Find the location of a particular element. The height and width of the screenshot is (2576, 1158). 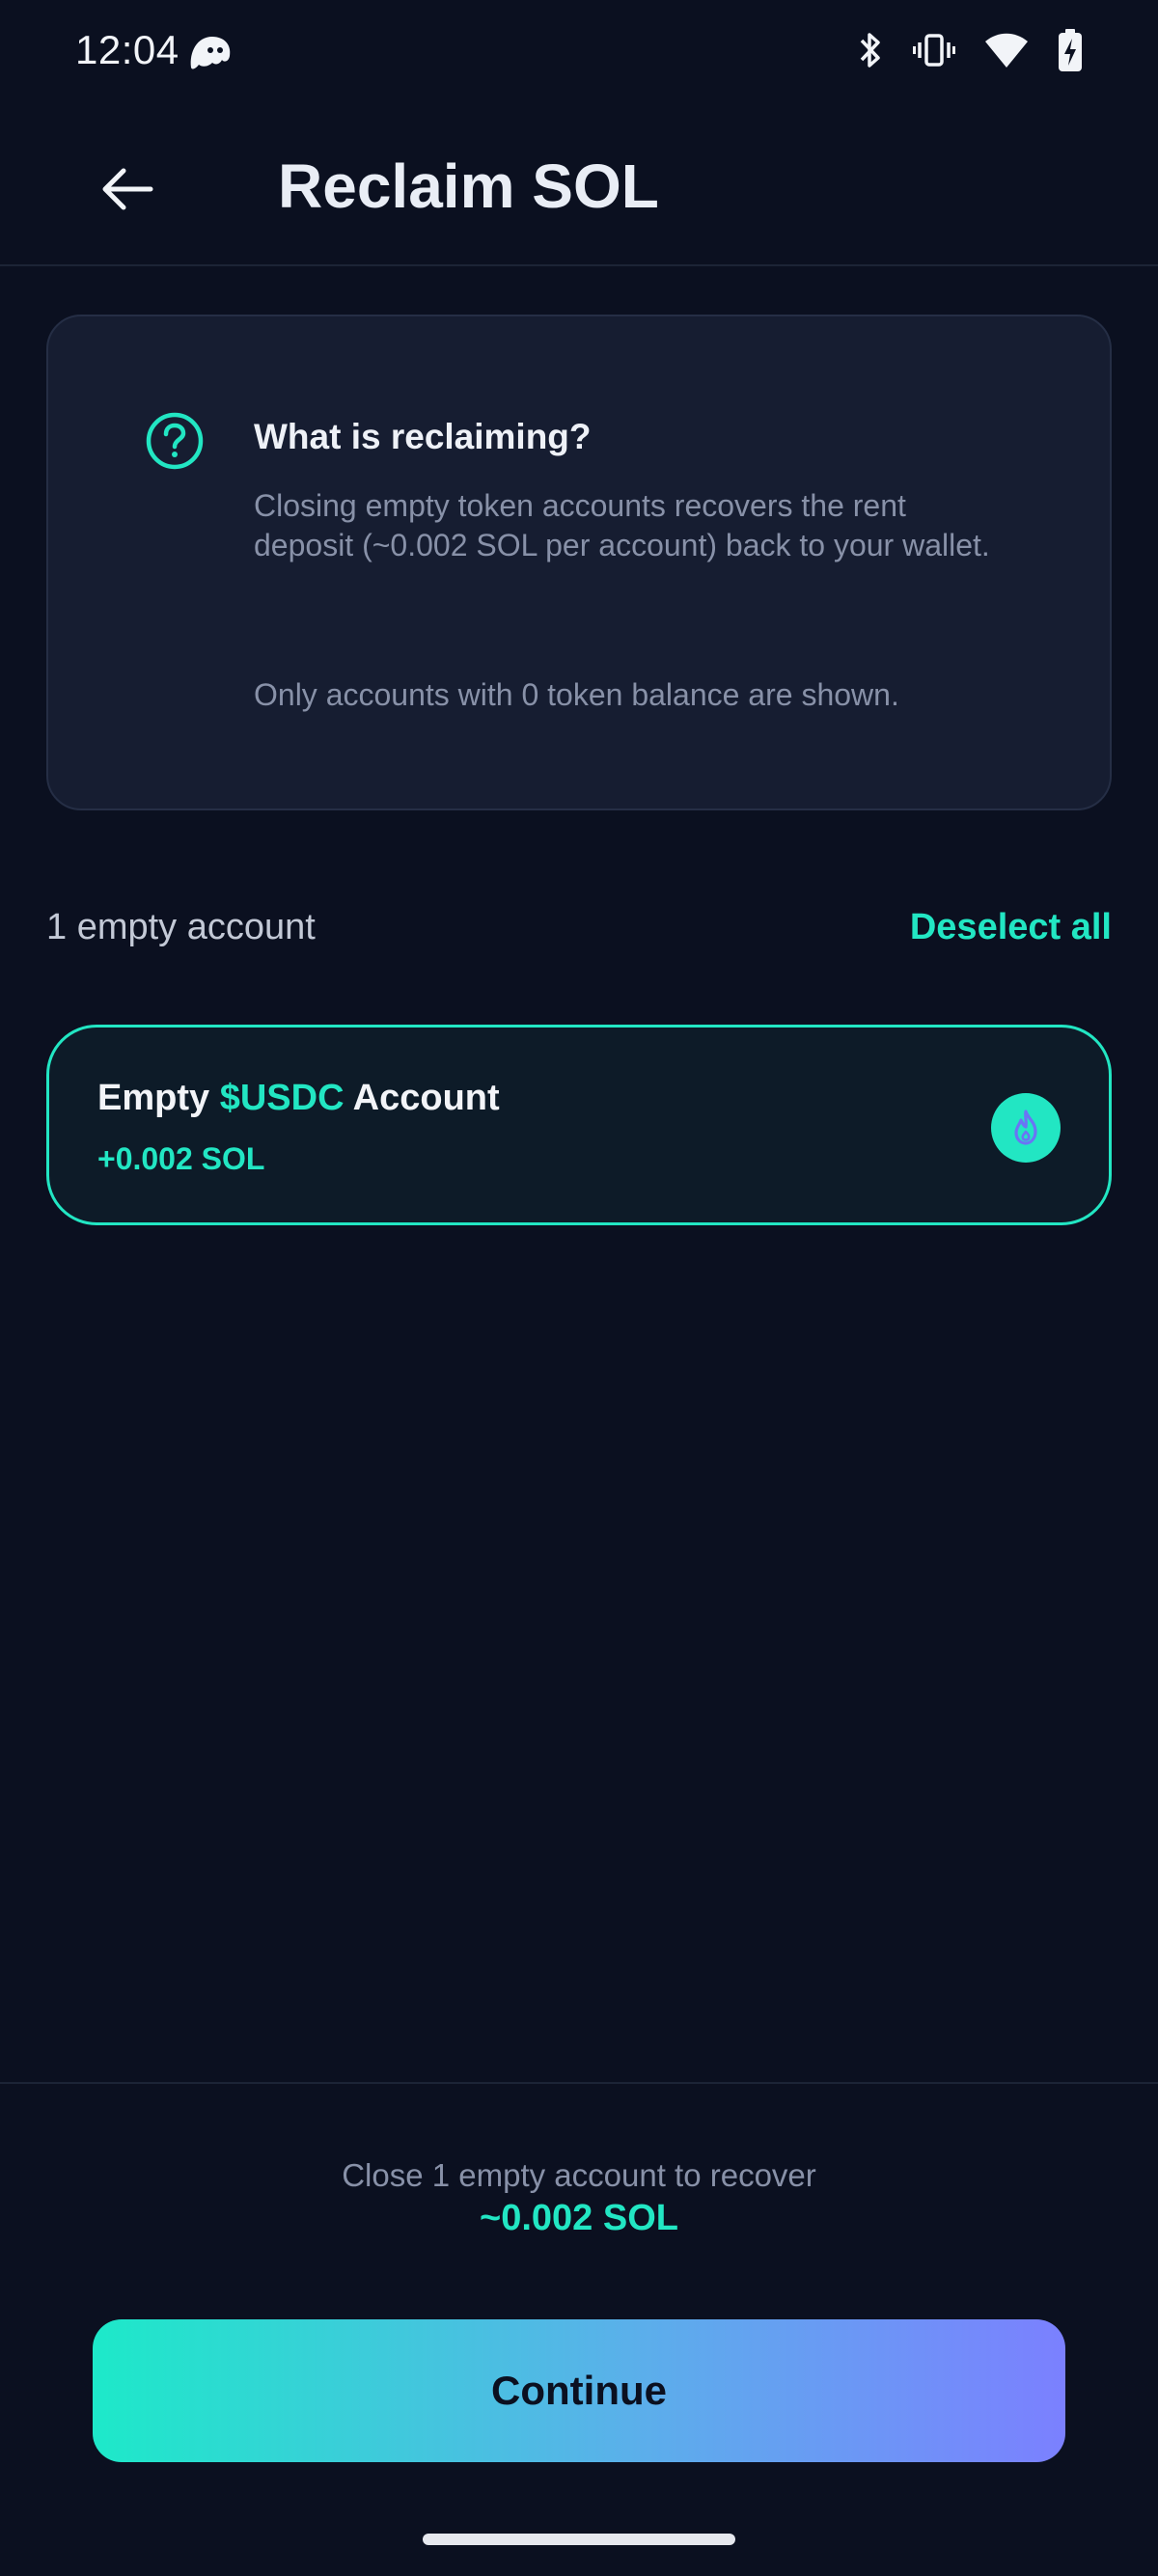

account-title: Empty $USDC Account is located at coordinates (298, 1098).